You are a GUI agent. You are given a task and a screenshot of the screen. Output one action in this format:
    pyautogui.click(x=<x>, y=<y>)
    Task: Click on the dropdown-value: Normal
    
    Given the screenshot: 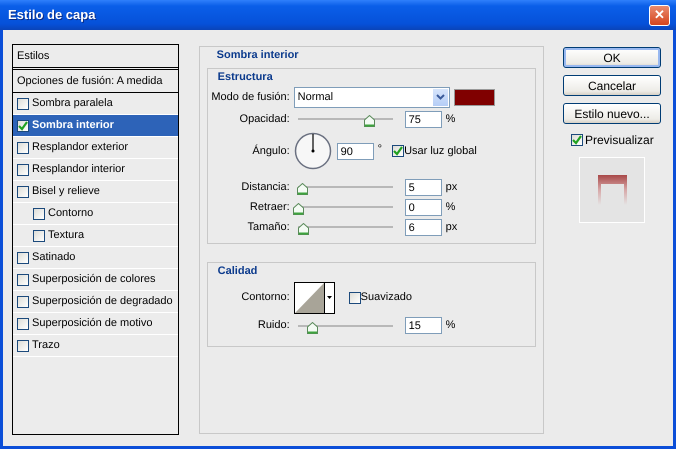 What is the action you would take?
    pyautogui.click(x=316, y=97)
    